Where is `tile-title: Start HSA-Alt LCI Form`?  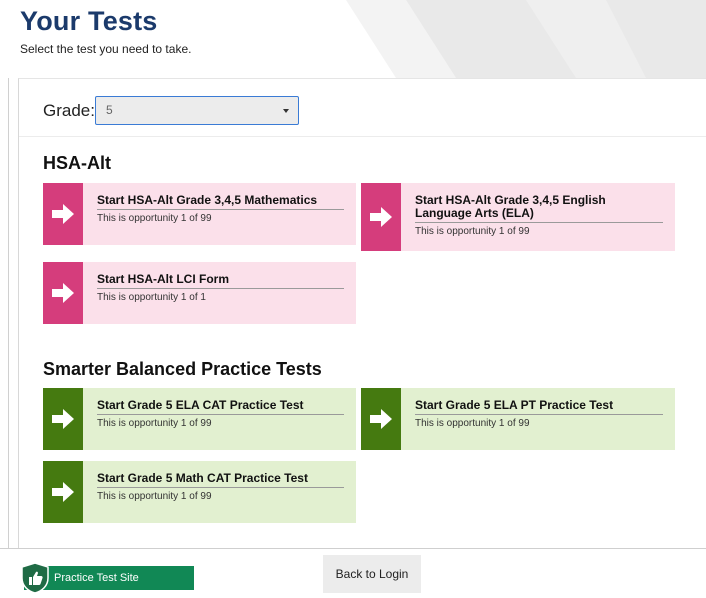 tile-title: Start HSA-Alt LCI Form is located at coordinates (220, 281).